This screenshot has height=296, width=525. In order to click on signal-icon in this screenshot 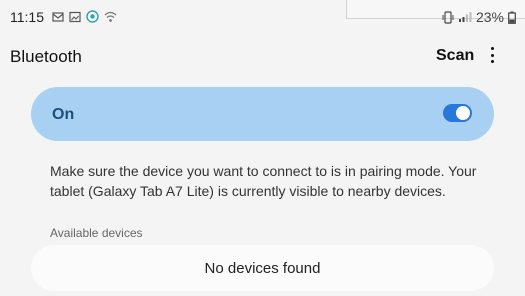, I will do `click(465, 17)`.